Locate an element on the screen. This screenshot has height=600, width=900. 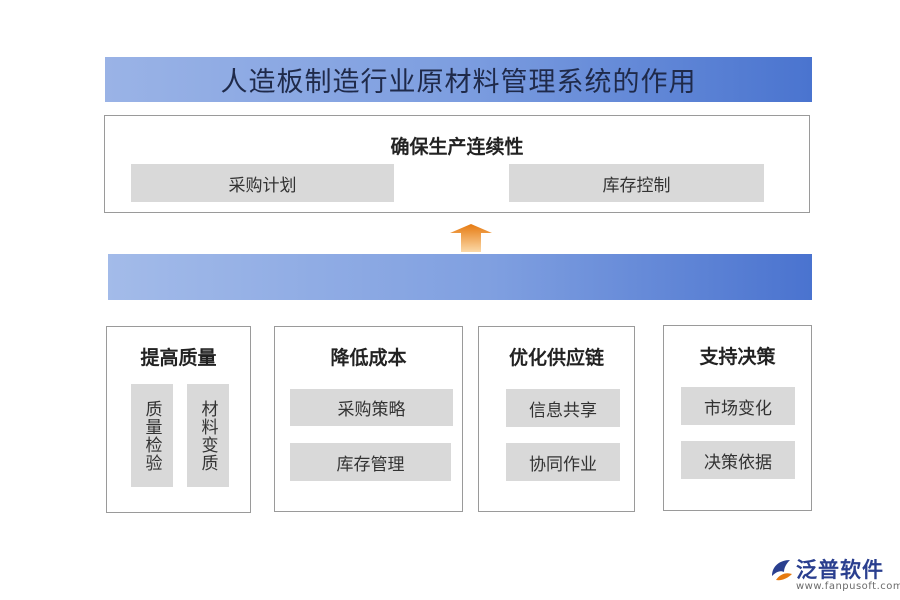
card-item-label: 库存管理 is located at coordinates (370, 464).